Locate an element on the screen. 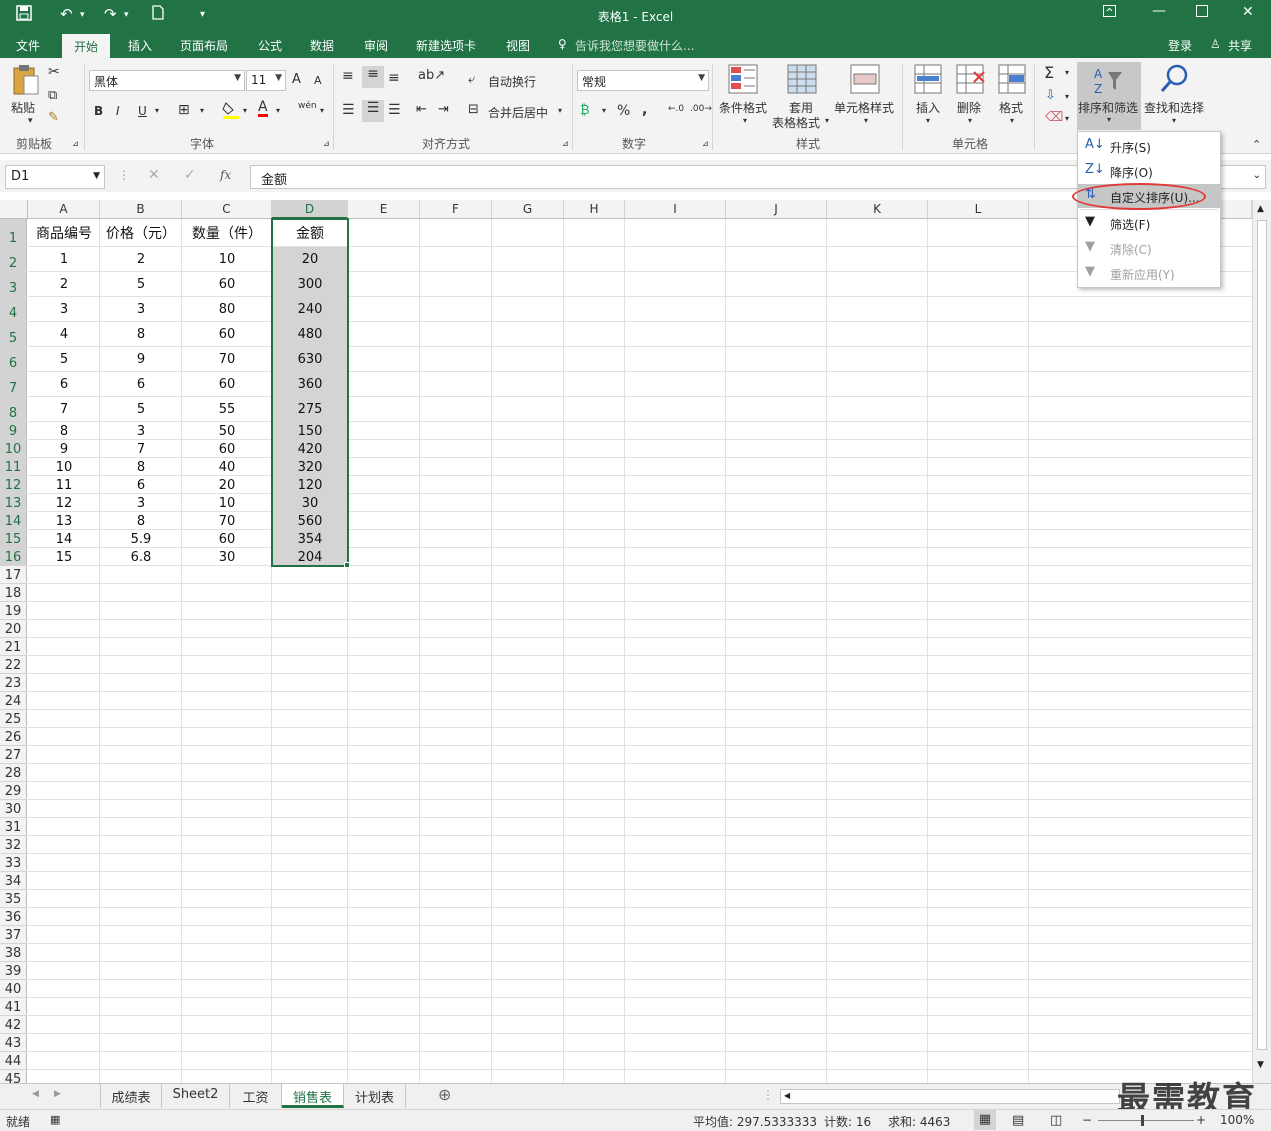  merge-dropdown-icon: ▾ is located at coordinates (560, 110).